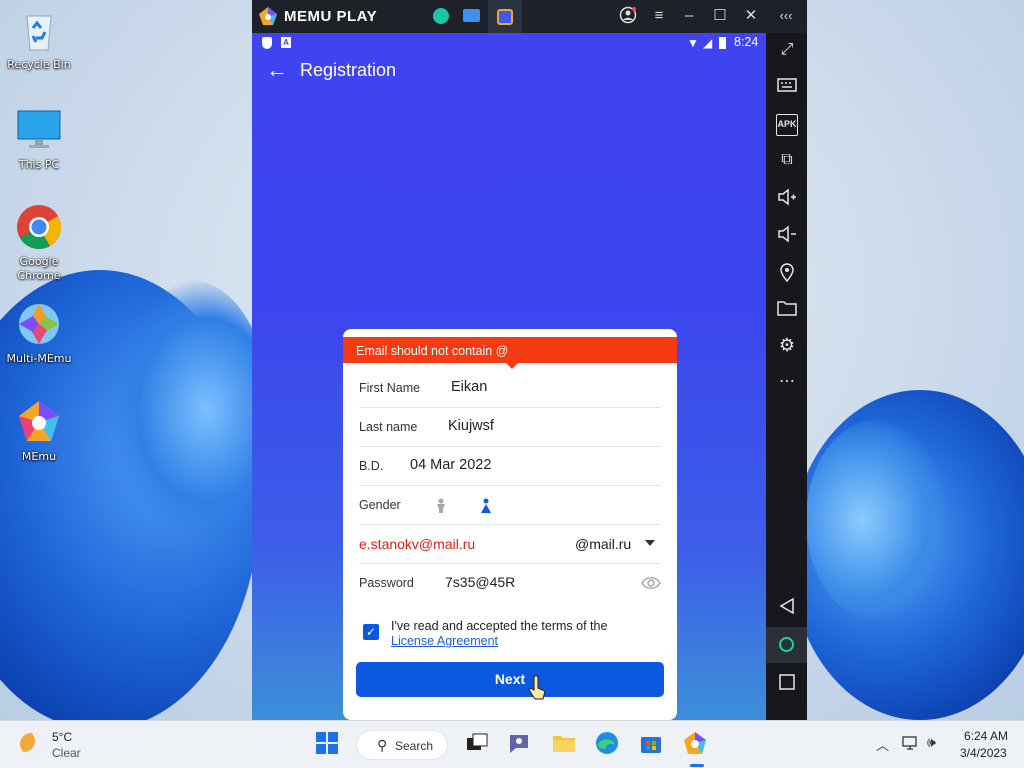 This screenshot has height=768, width=1024. Describe the element at coordinates (653, 745) in the screenshot. I see `microsoft-store-icon` at that location.